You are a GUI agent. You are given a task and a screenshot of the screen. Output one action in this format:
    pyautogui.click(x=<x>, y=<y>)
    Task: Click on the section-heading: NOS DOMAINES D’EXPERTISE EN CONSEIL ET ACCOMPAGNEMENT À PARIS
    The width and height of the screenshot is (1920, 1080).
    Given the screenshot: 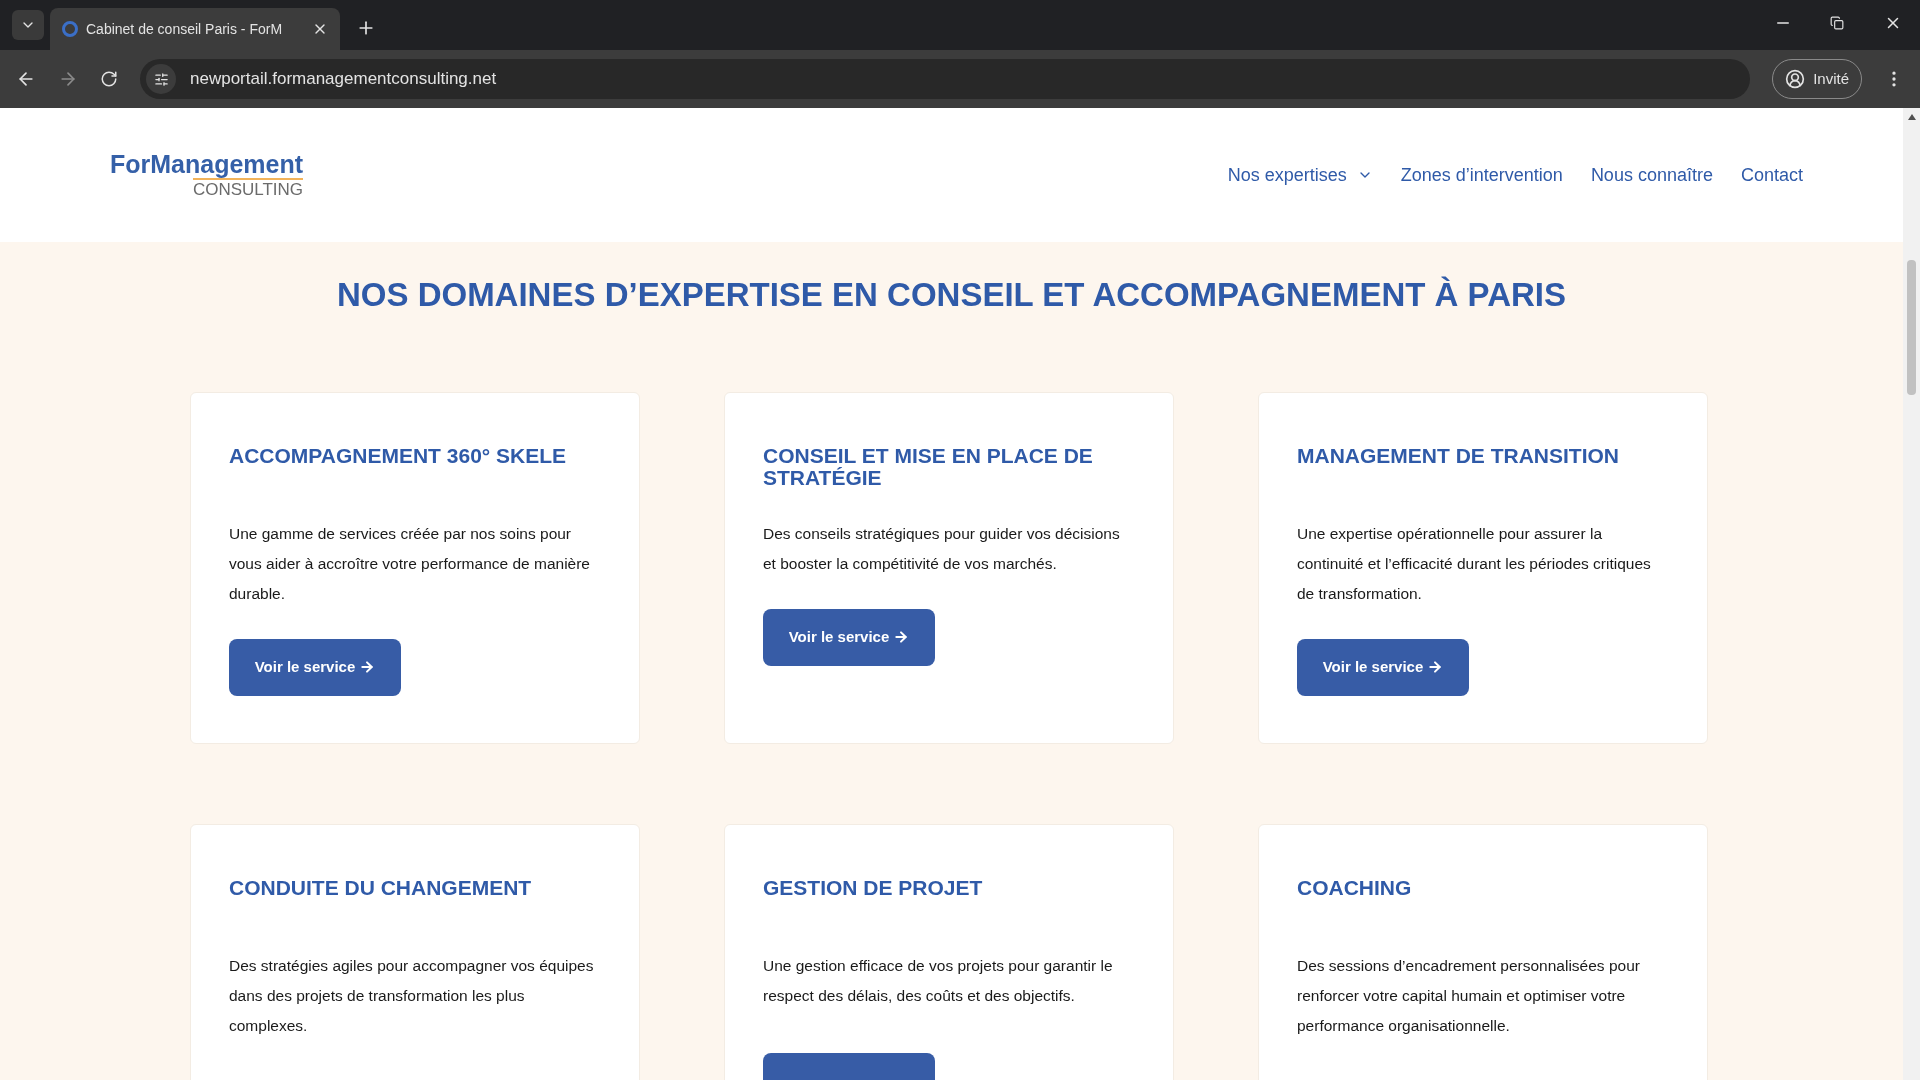 What is the action you would take?
    pyautogui.click(x=951, y=295)
    